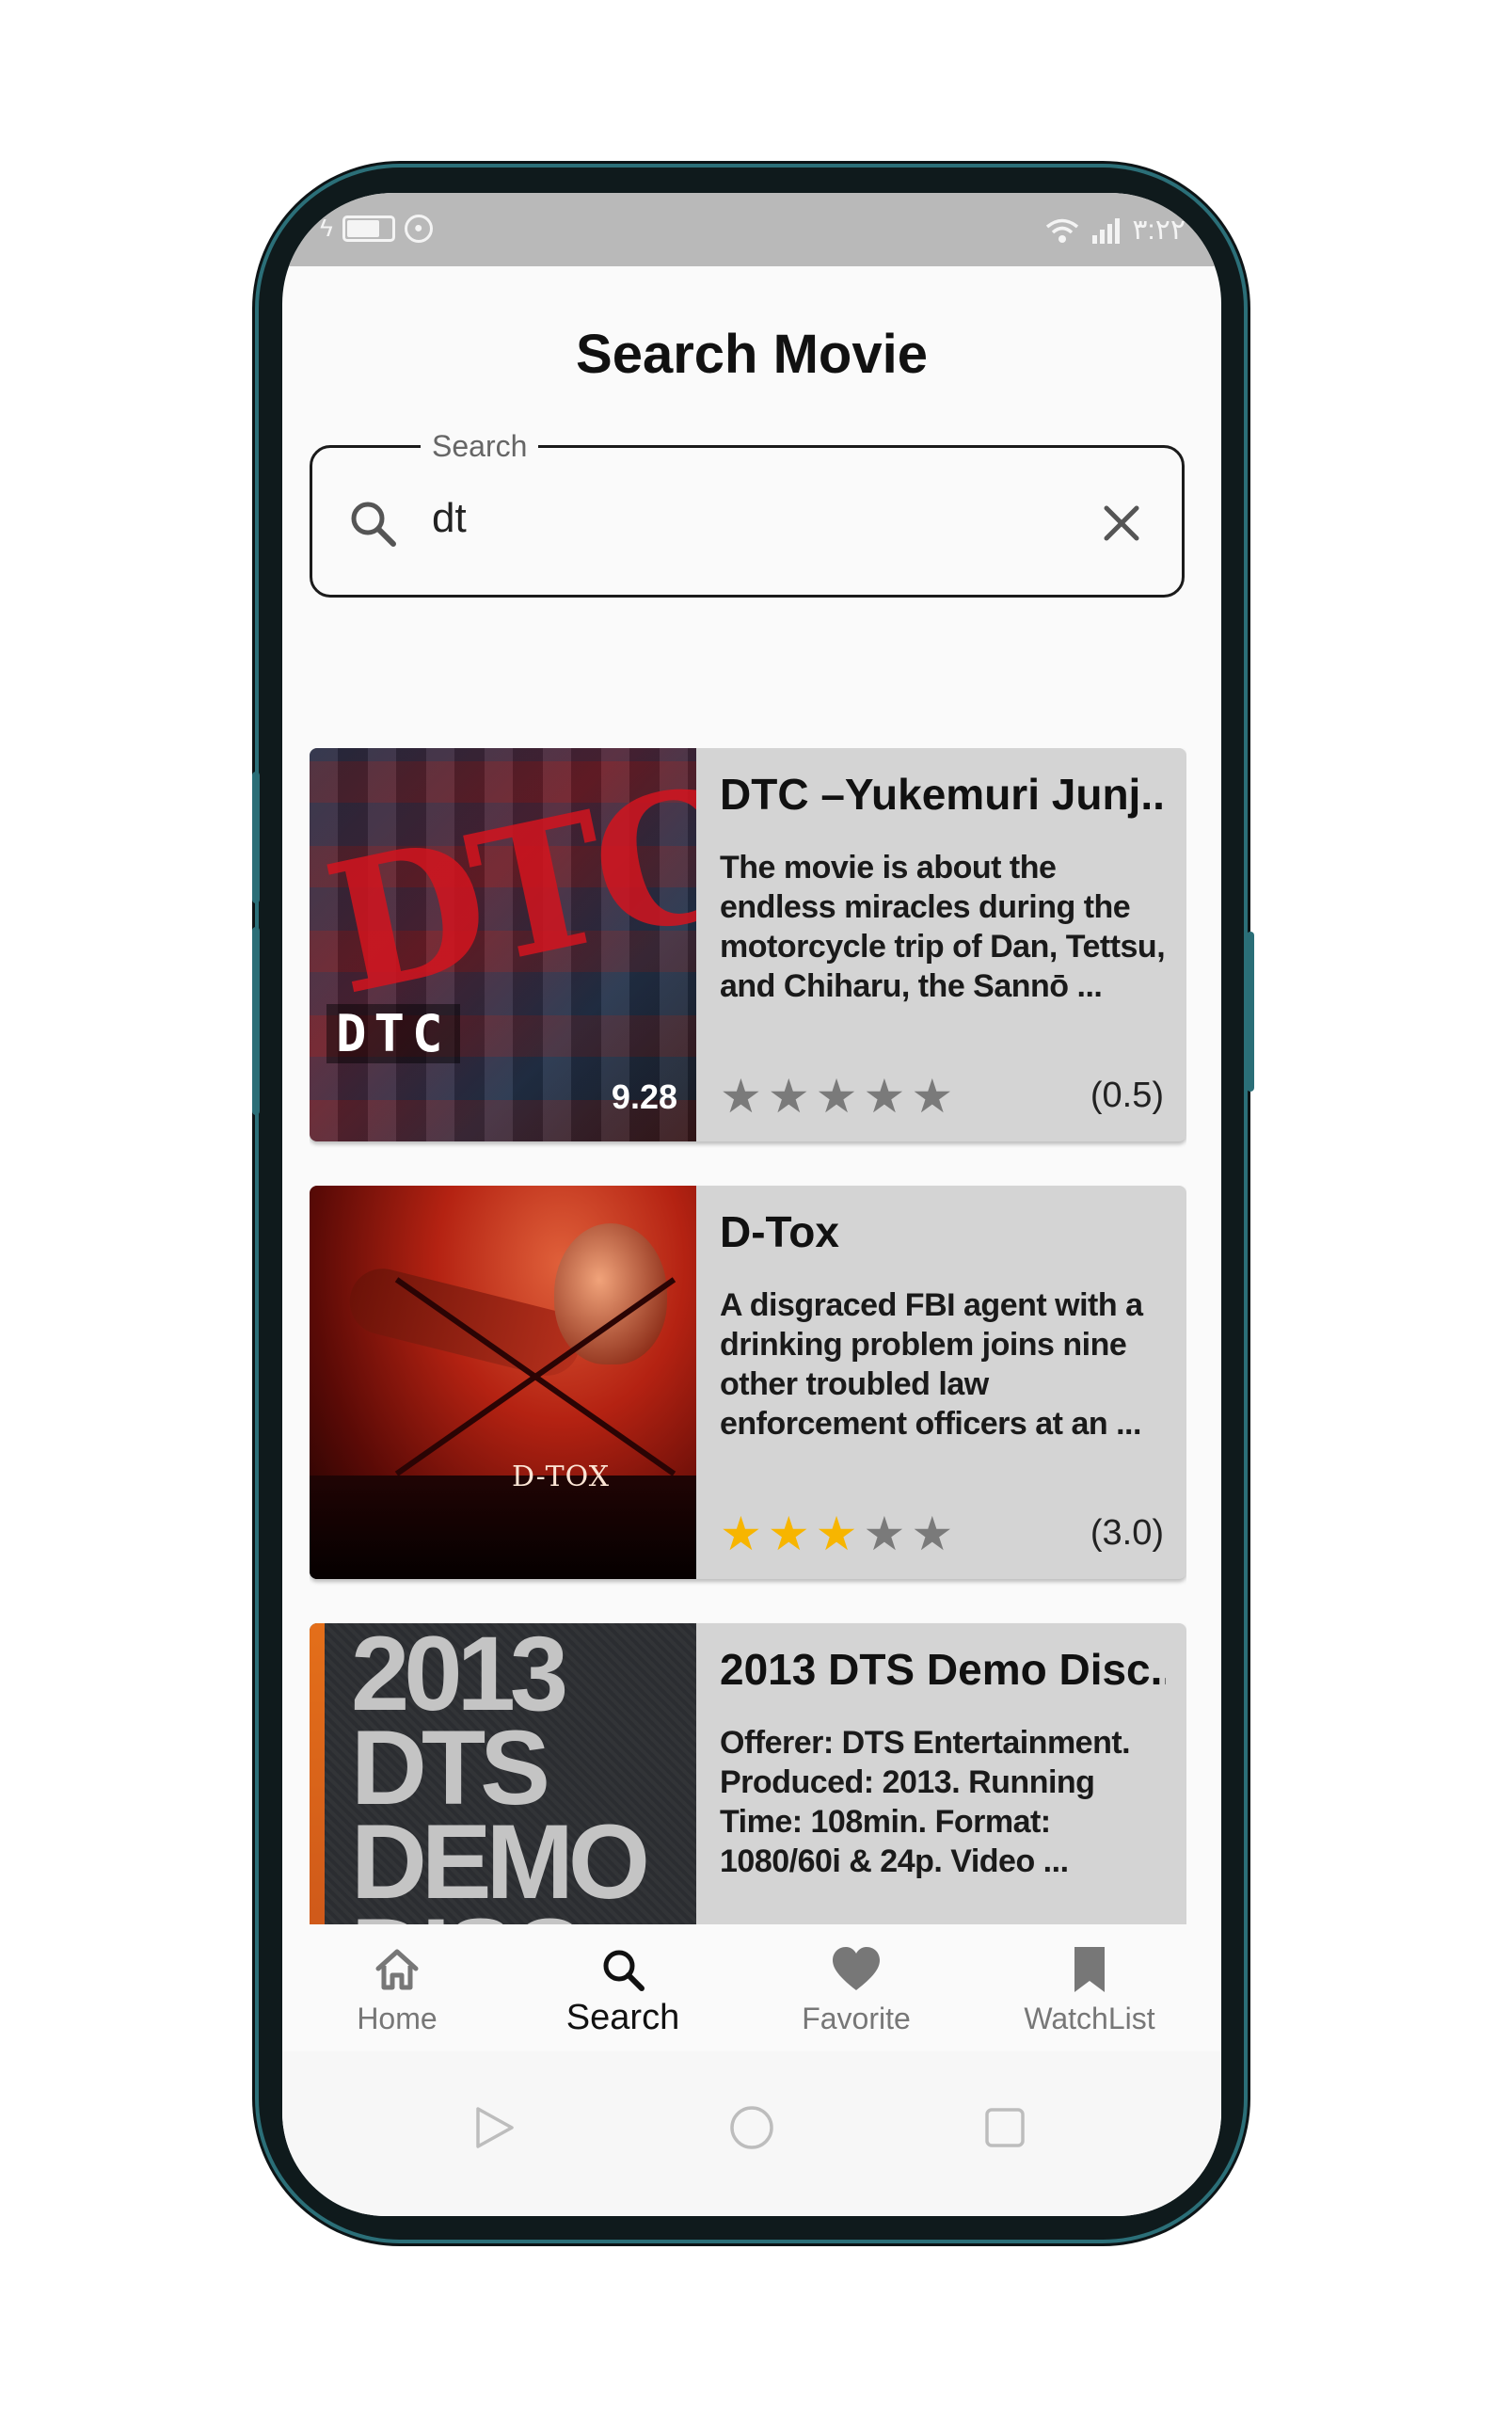 The image size is (1512, 2409). I want to click on system-nav-bar, so click(751, 2134).